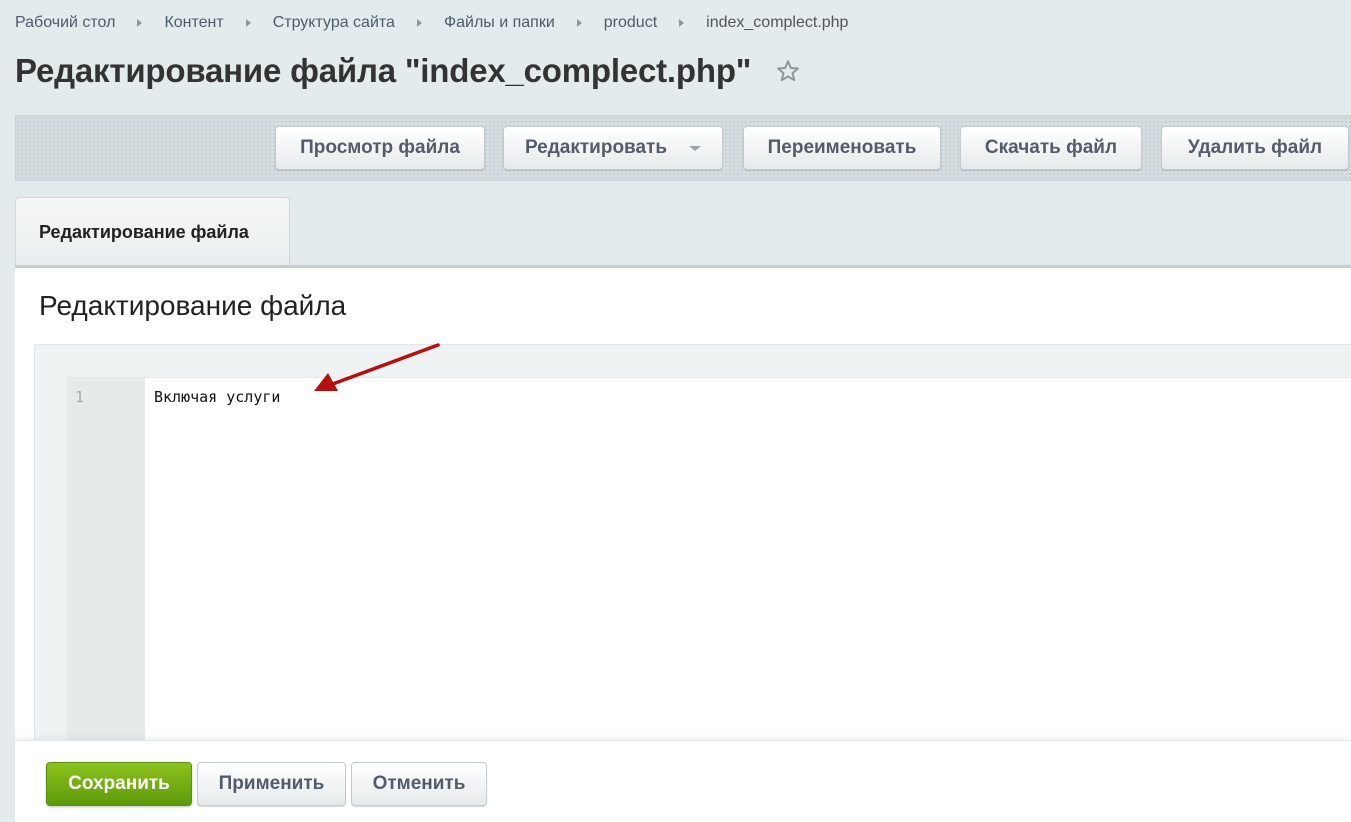  I want to click on breadcrumb-item-product: product, so click(630, 23).